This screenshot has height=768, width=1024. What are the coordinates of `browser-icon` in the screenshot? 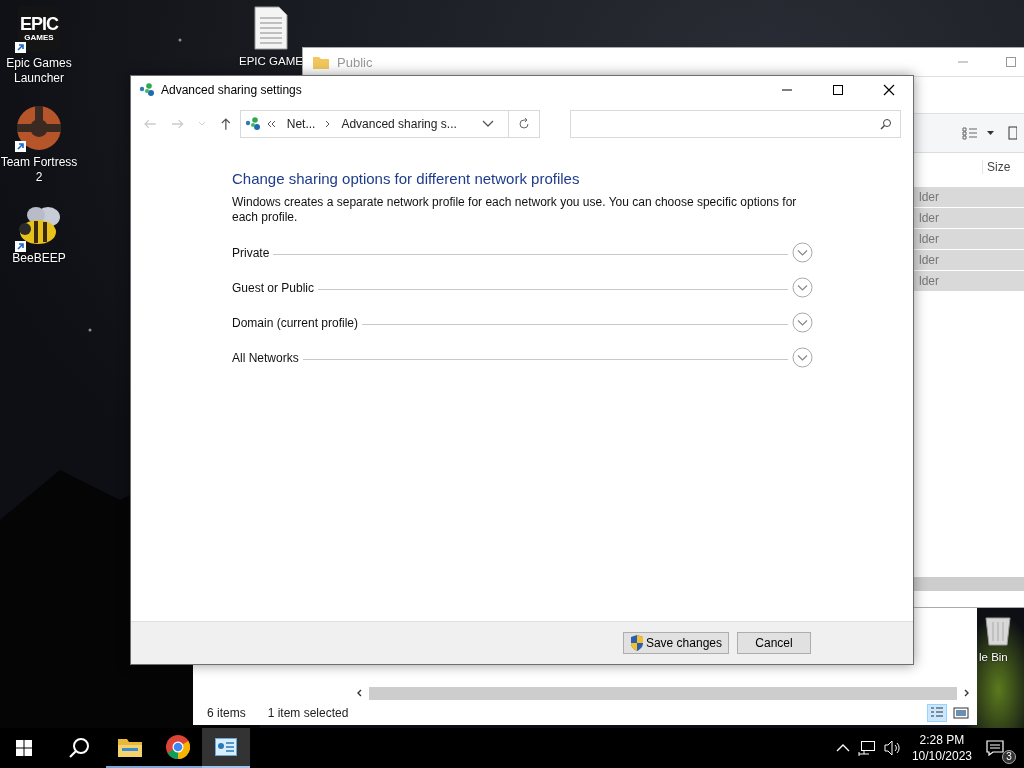 It's located at (178, 747).